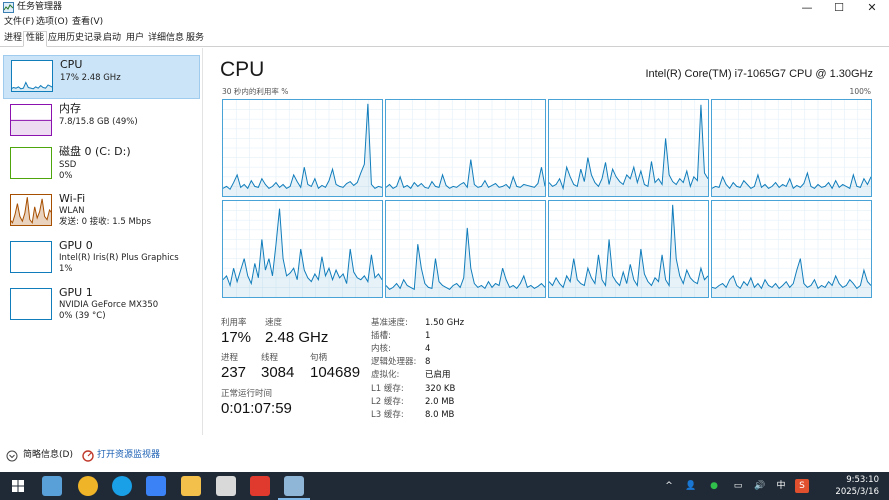 The width and height of the screenshot is (889, 500). I want to click on sidebar-item-label: Wi-Fi, so click(72, 198).